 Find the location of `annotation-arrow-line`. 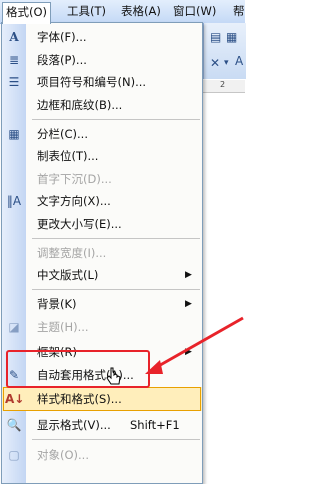

annotation-arrow-line is located at coordinates (199, 343).